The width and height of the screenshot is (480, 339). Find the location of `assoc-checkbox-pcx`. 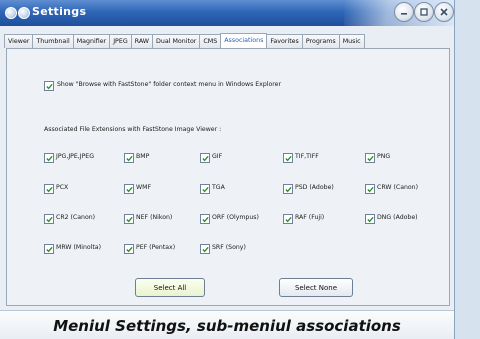

assoc-checkbox-pcx is located at coordinates (49, 189).